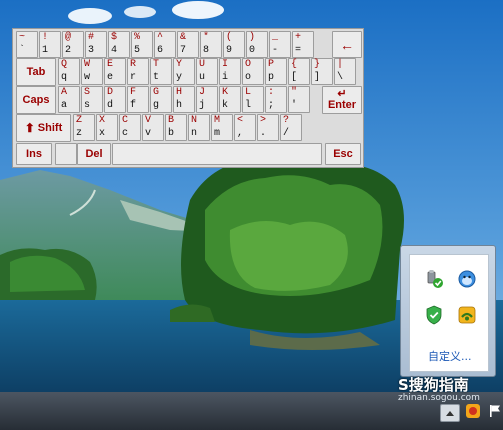  Describe the element at coordinates (68, 50) in the screenshot. I see `key-base-char: 2` at that location.